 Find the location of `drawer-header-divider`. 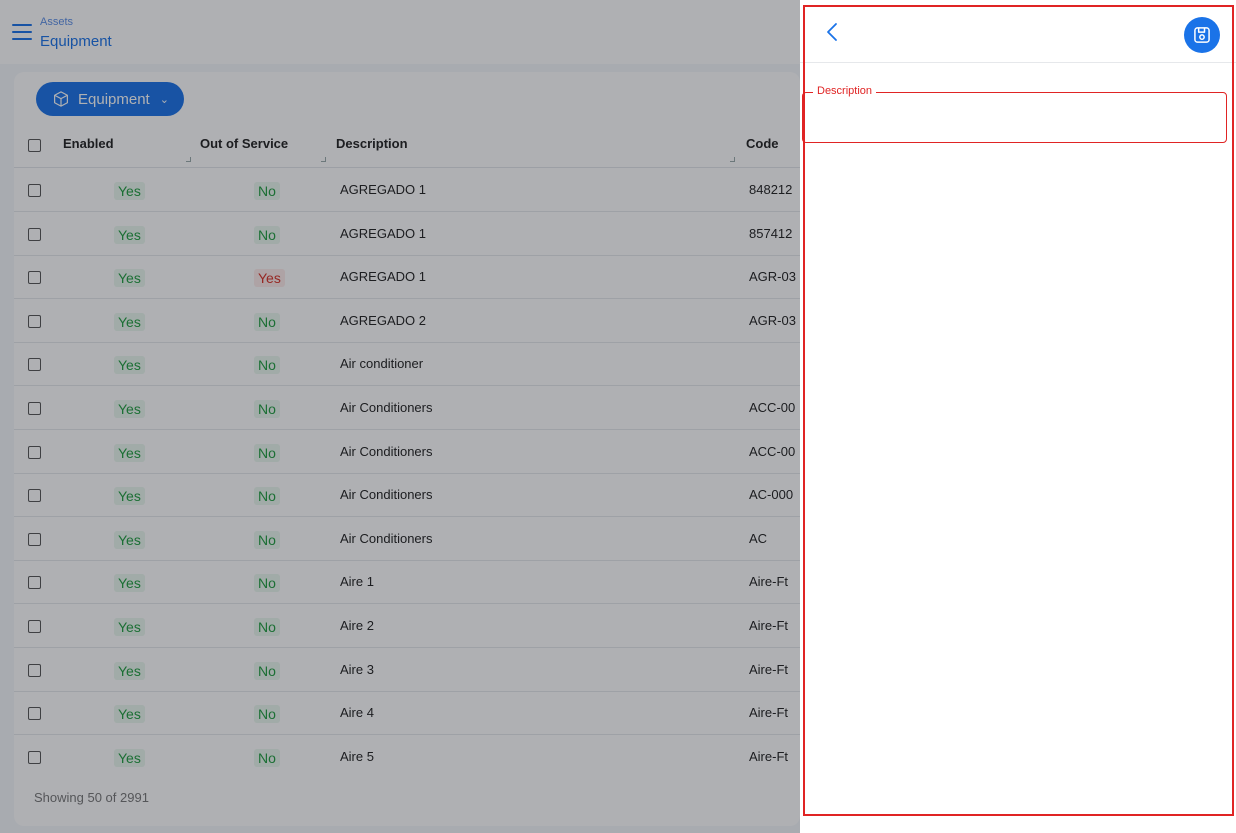

drawer-header-divider is located at coordinates (1018, 62).